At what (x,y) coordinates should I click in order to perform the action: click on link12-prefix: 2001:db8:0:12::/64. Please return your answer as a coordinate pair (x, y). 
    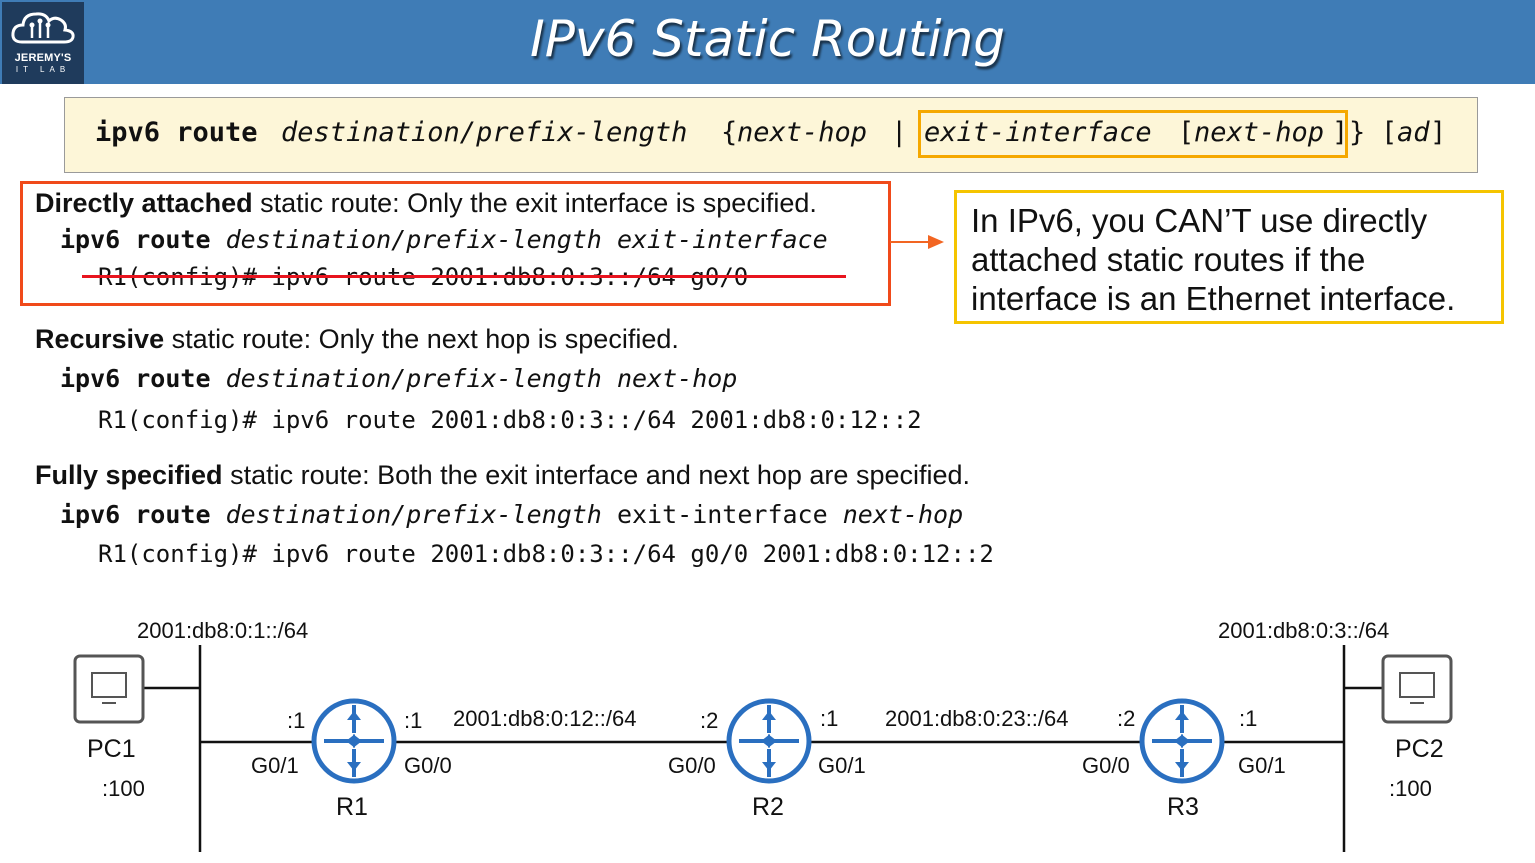
    Looking at the image, I should click on (545, 718).